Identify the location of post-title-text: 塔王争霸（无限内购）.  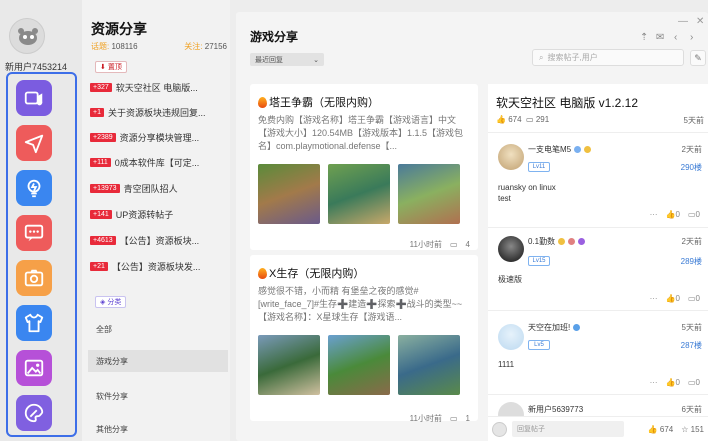
(324, 103).